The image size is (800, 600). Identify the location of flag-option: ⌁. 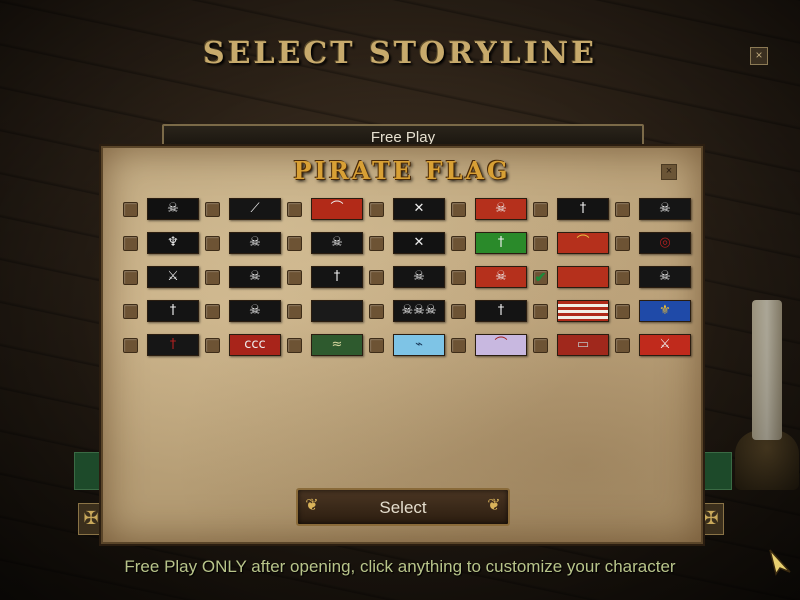
(407, 345).